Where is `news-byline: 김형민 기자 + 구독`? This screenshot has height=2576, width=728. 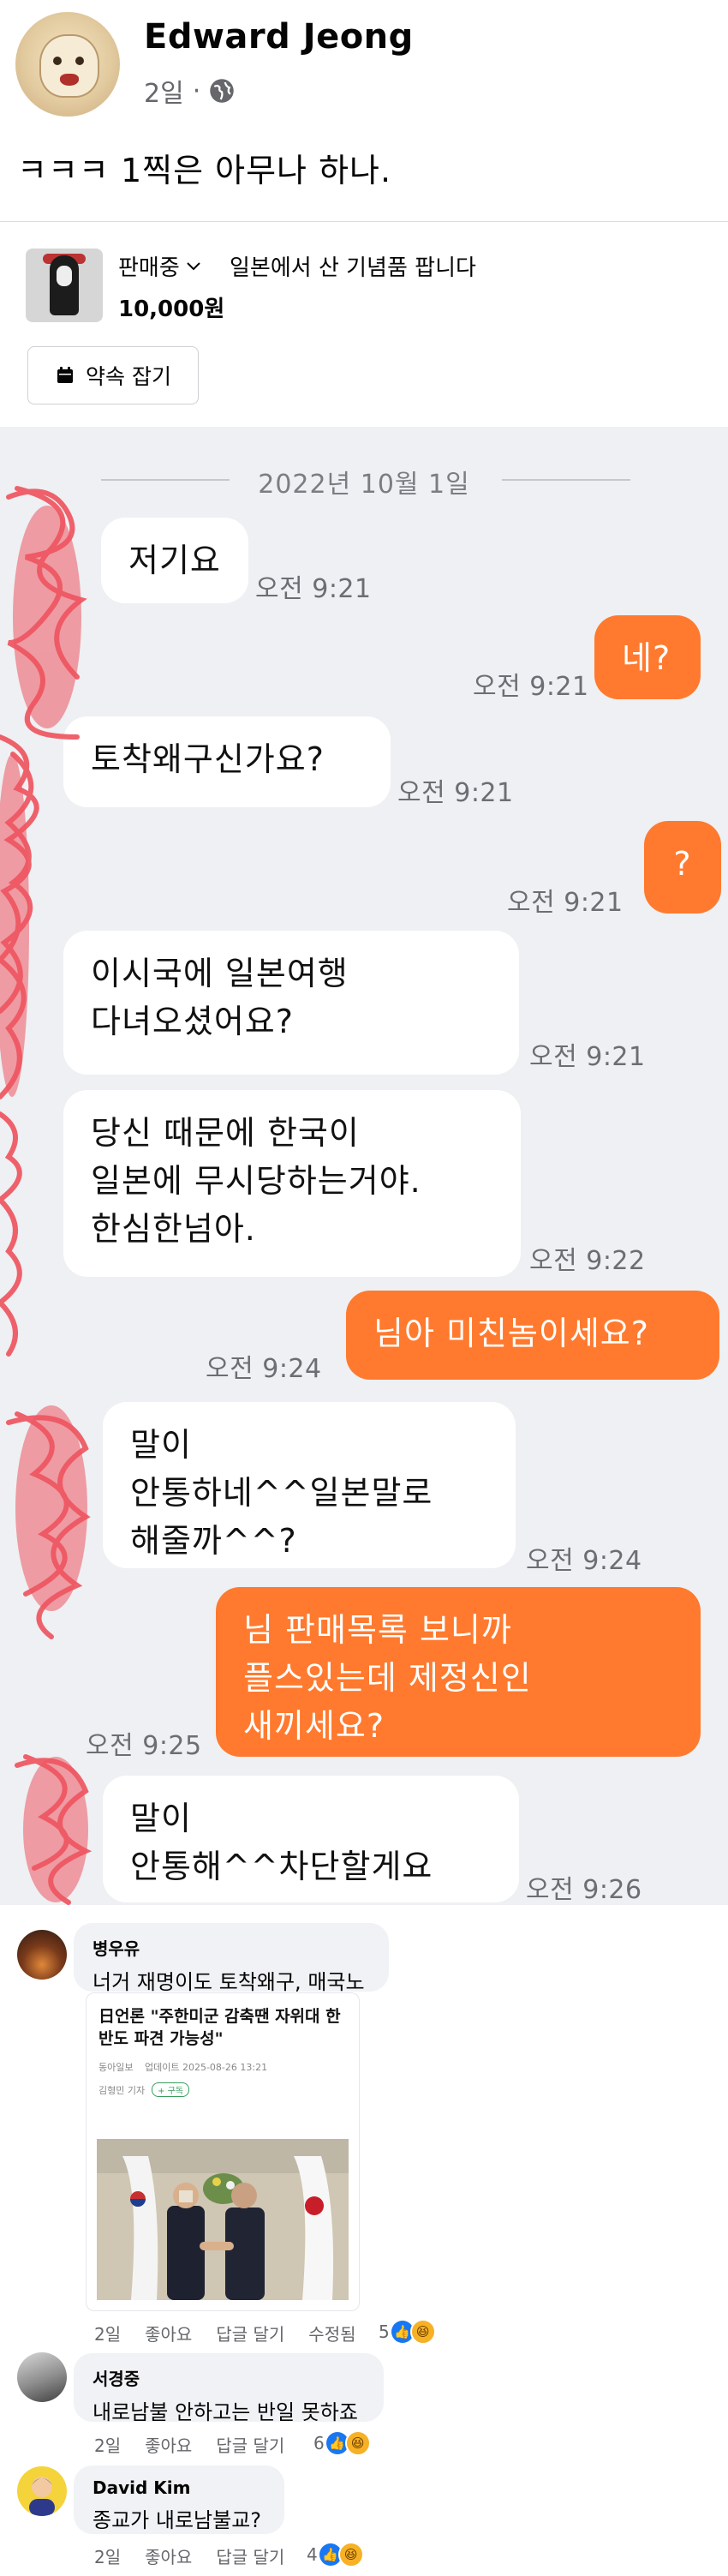 news-byline: 김형민 기자 + 구독 is located at coordinates (144, 2089).